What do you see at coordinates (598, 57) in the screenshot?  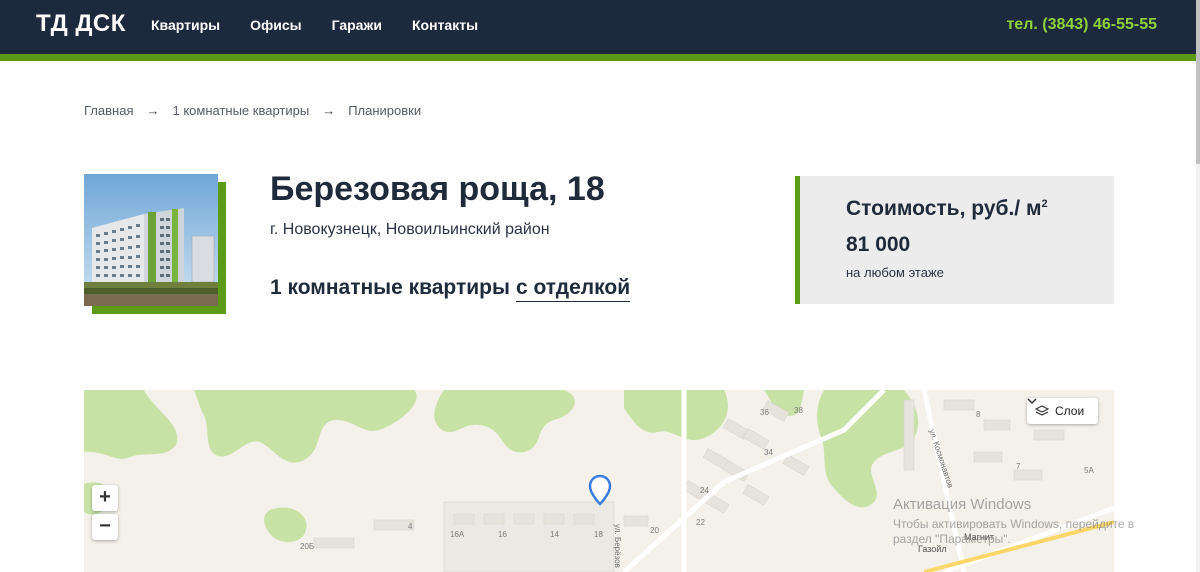 I see `header-accent-stripe` at bounding box center [598, 57].